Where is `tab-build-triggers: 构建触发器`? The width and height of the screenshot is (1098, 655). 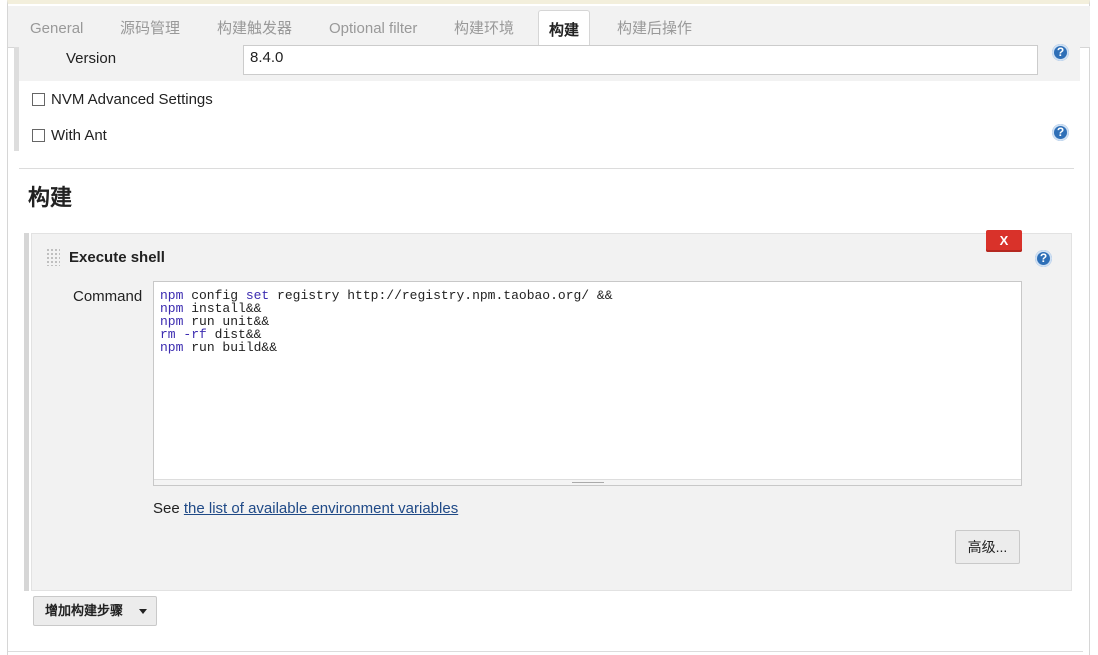 tab-build-triggers: 构建触发器 is located at coordinates (254, 26).